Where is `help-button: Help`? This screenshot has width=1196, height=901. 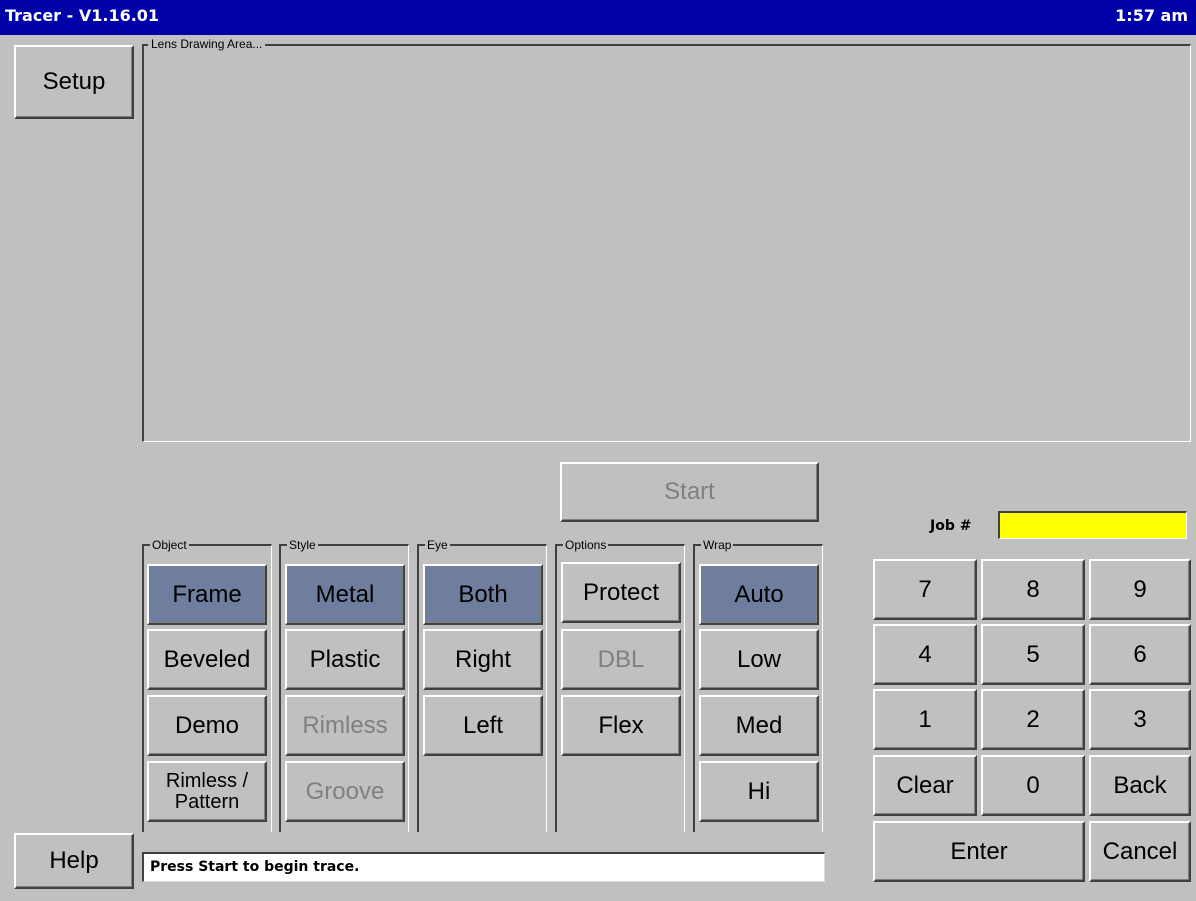 help-button: Help is located at coordinates (74, 861).